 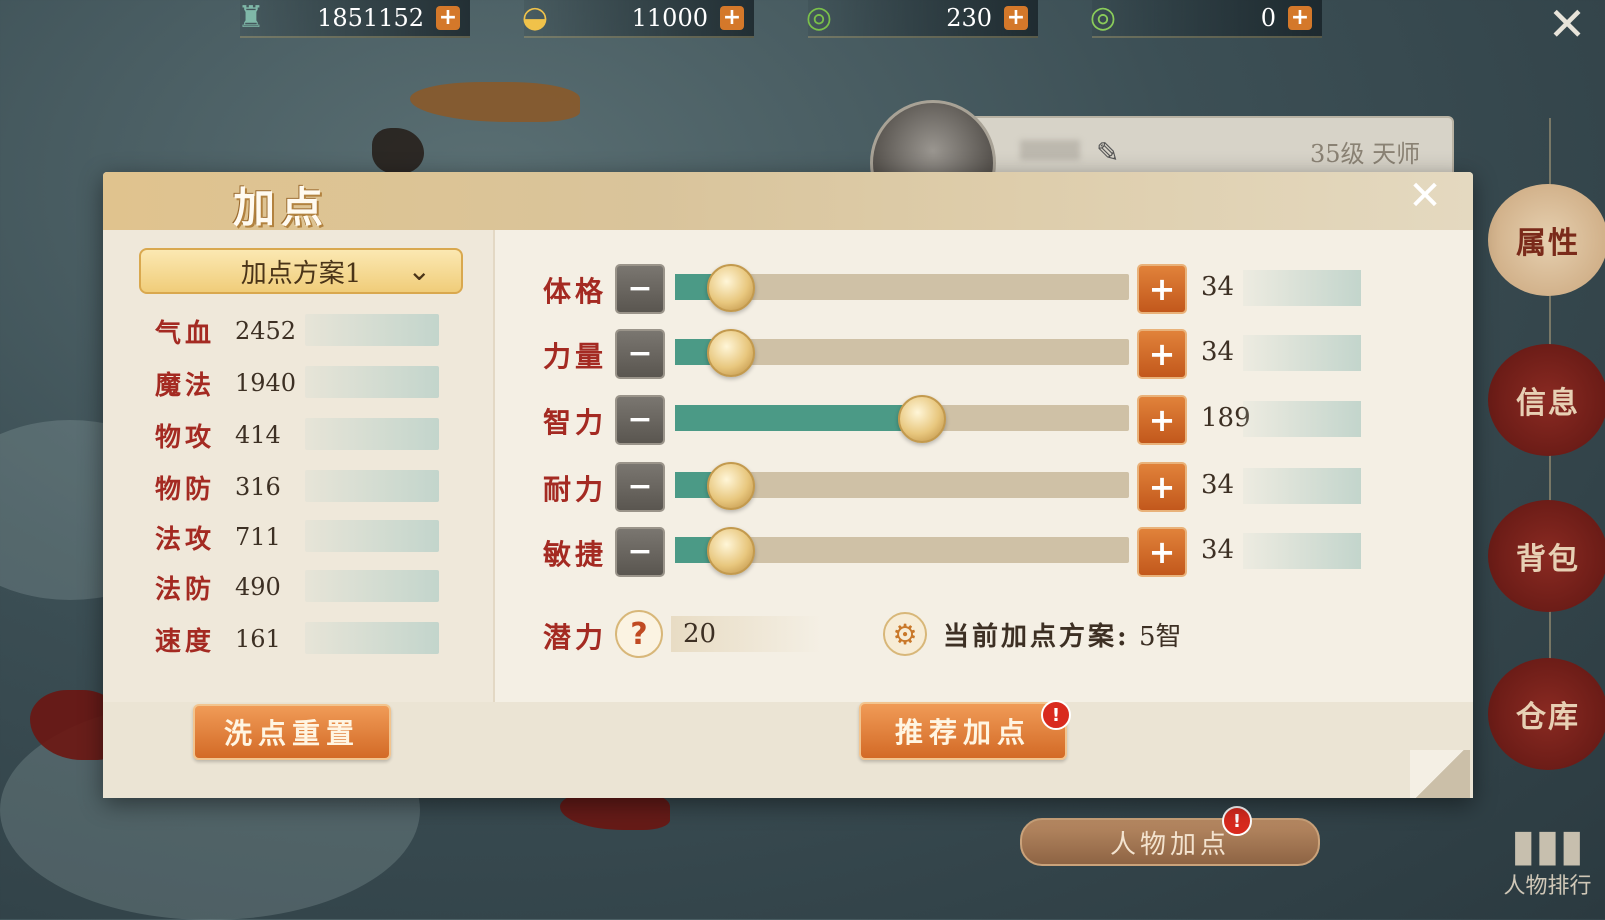 What do you see at coordinates (638, 19) in the screenshot?
I see `currency-gold: ◒ 11000 +` at bounding box center [638, 19].